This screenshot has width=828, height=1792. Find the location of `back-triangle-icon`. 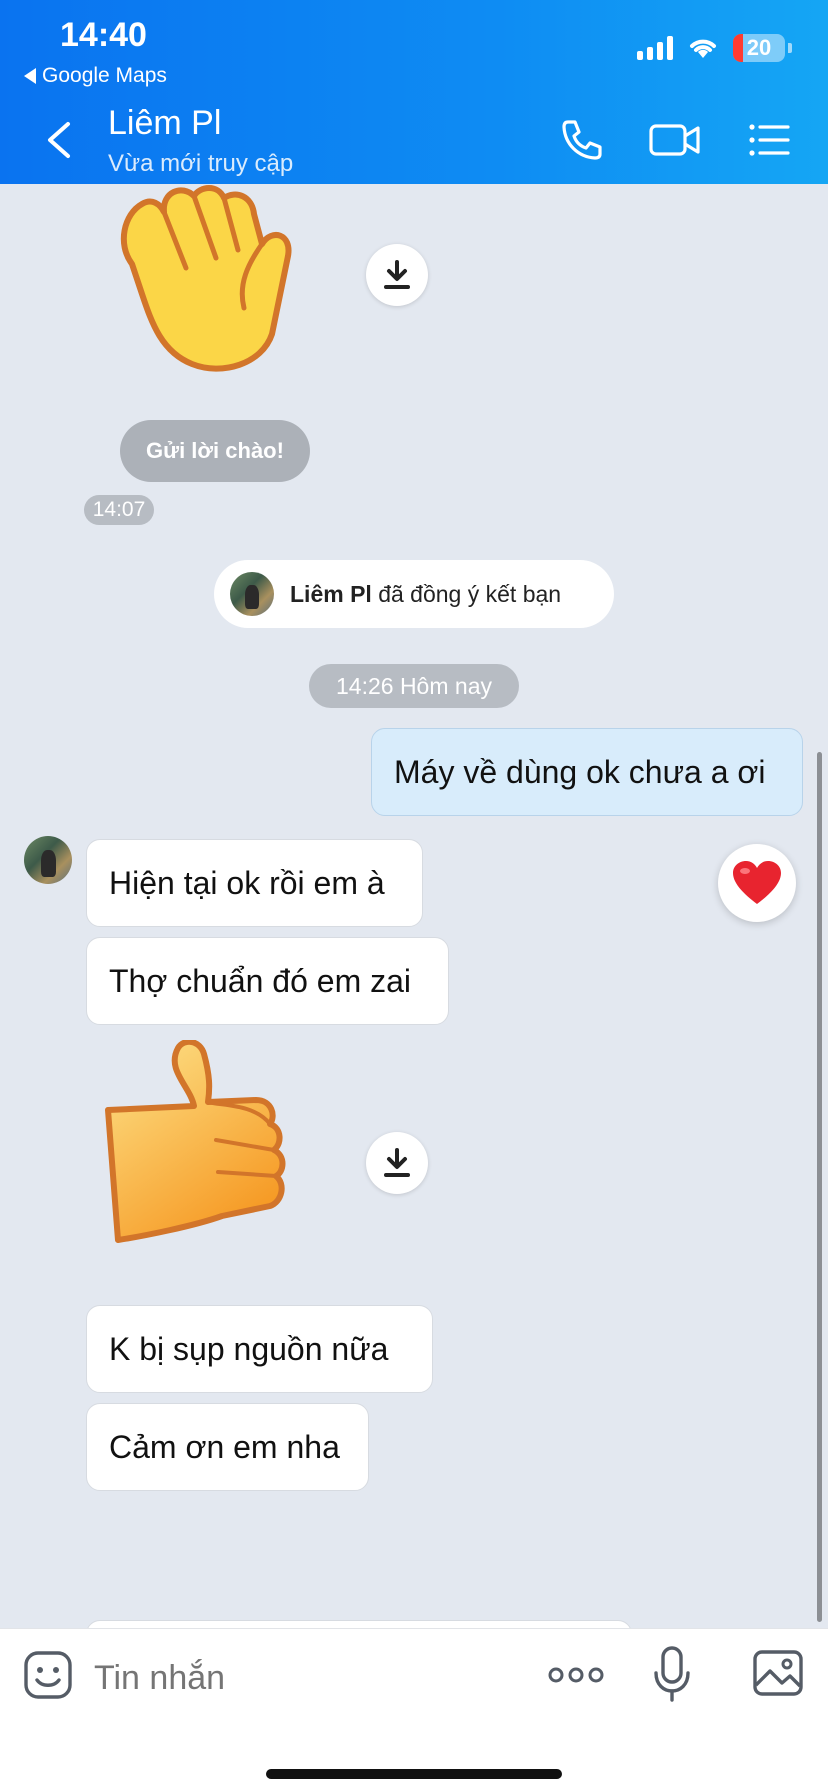

back-triangle-icon is located at coordinates (30, 76).